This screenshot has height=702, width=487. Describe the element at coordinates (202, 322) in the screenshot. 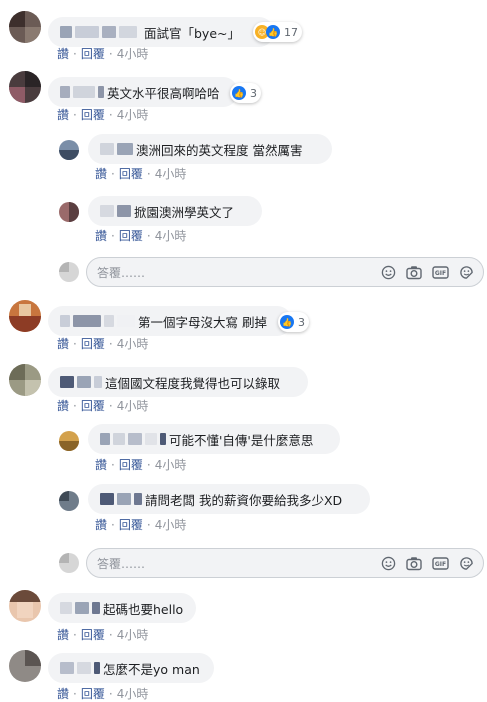

I see `comment-text: 第一個字母沒大寫 刷掉` at that location.